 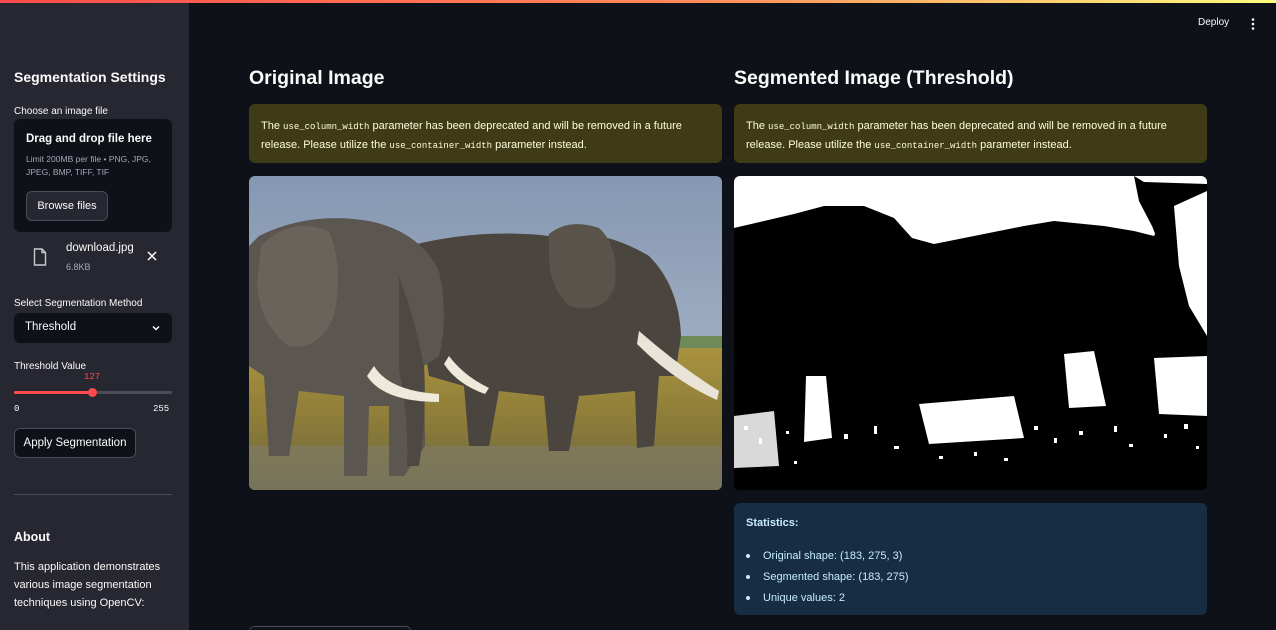 I want to click on uploader-label: Choose an image file, so click(x=61, y=111).